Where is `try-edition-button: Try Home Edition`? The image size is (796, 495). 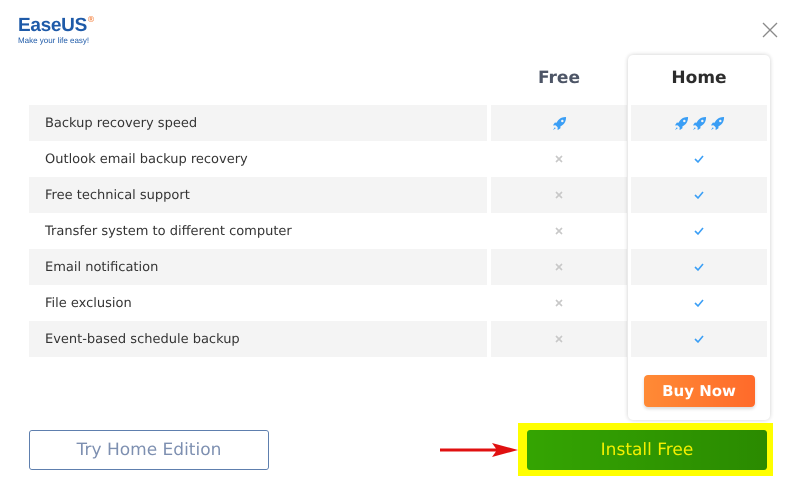 try-edition-button: Try Home Edition is located at coordinates (149, 450).